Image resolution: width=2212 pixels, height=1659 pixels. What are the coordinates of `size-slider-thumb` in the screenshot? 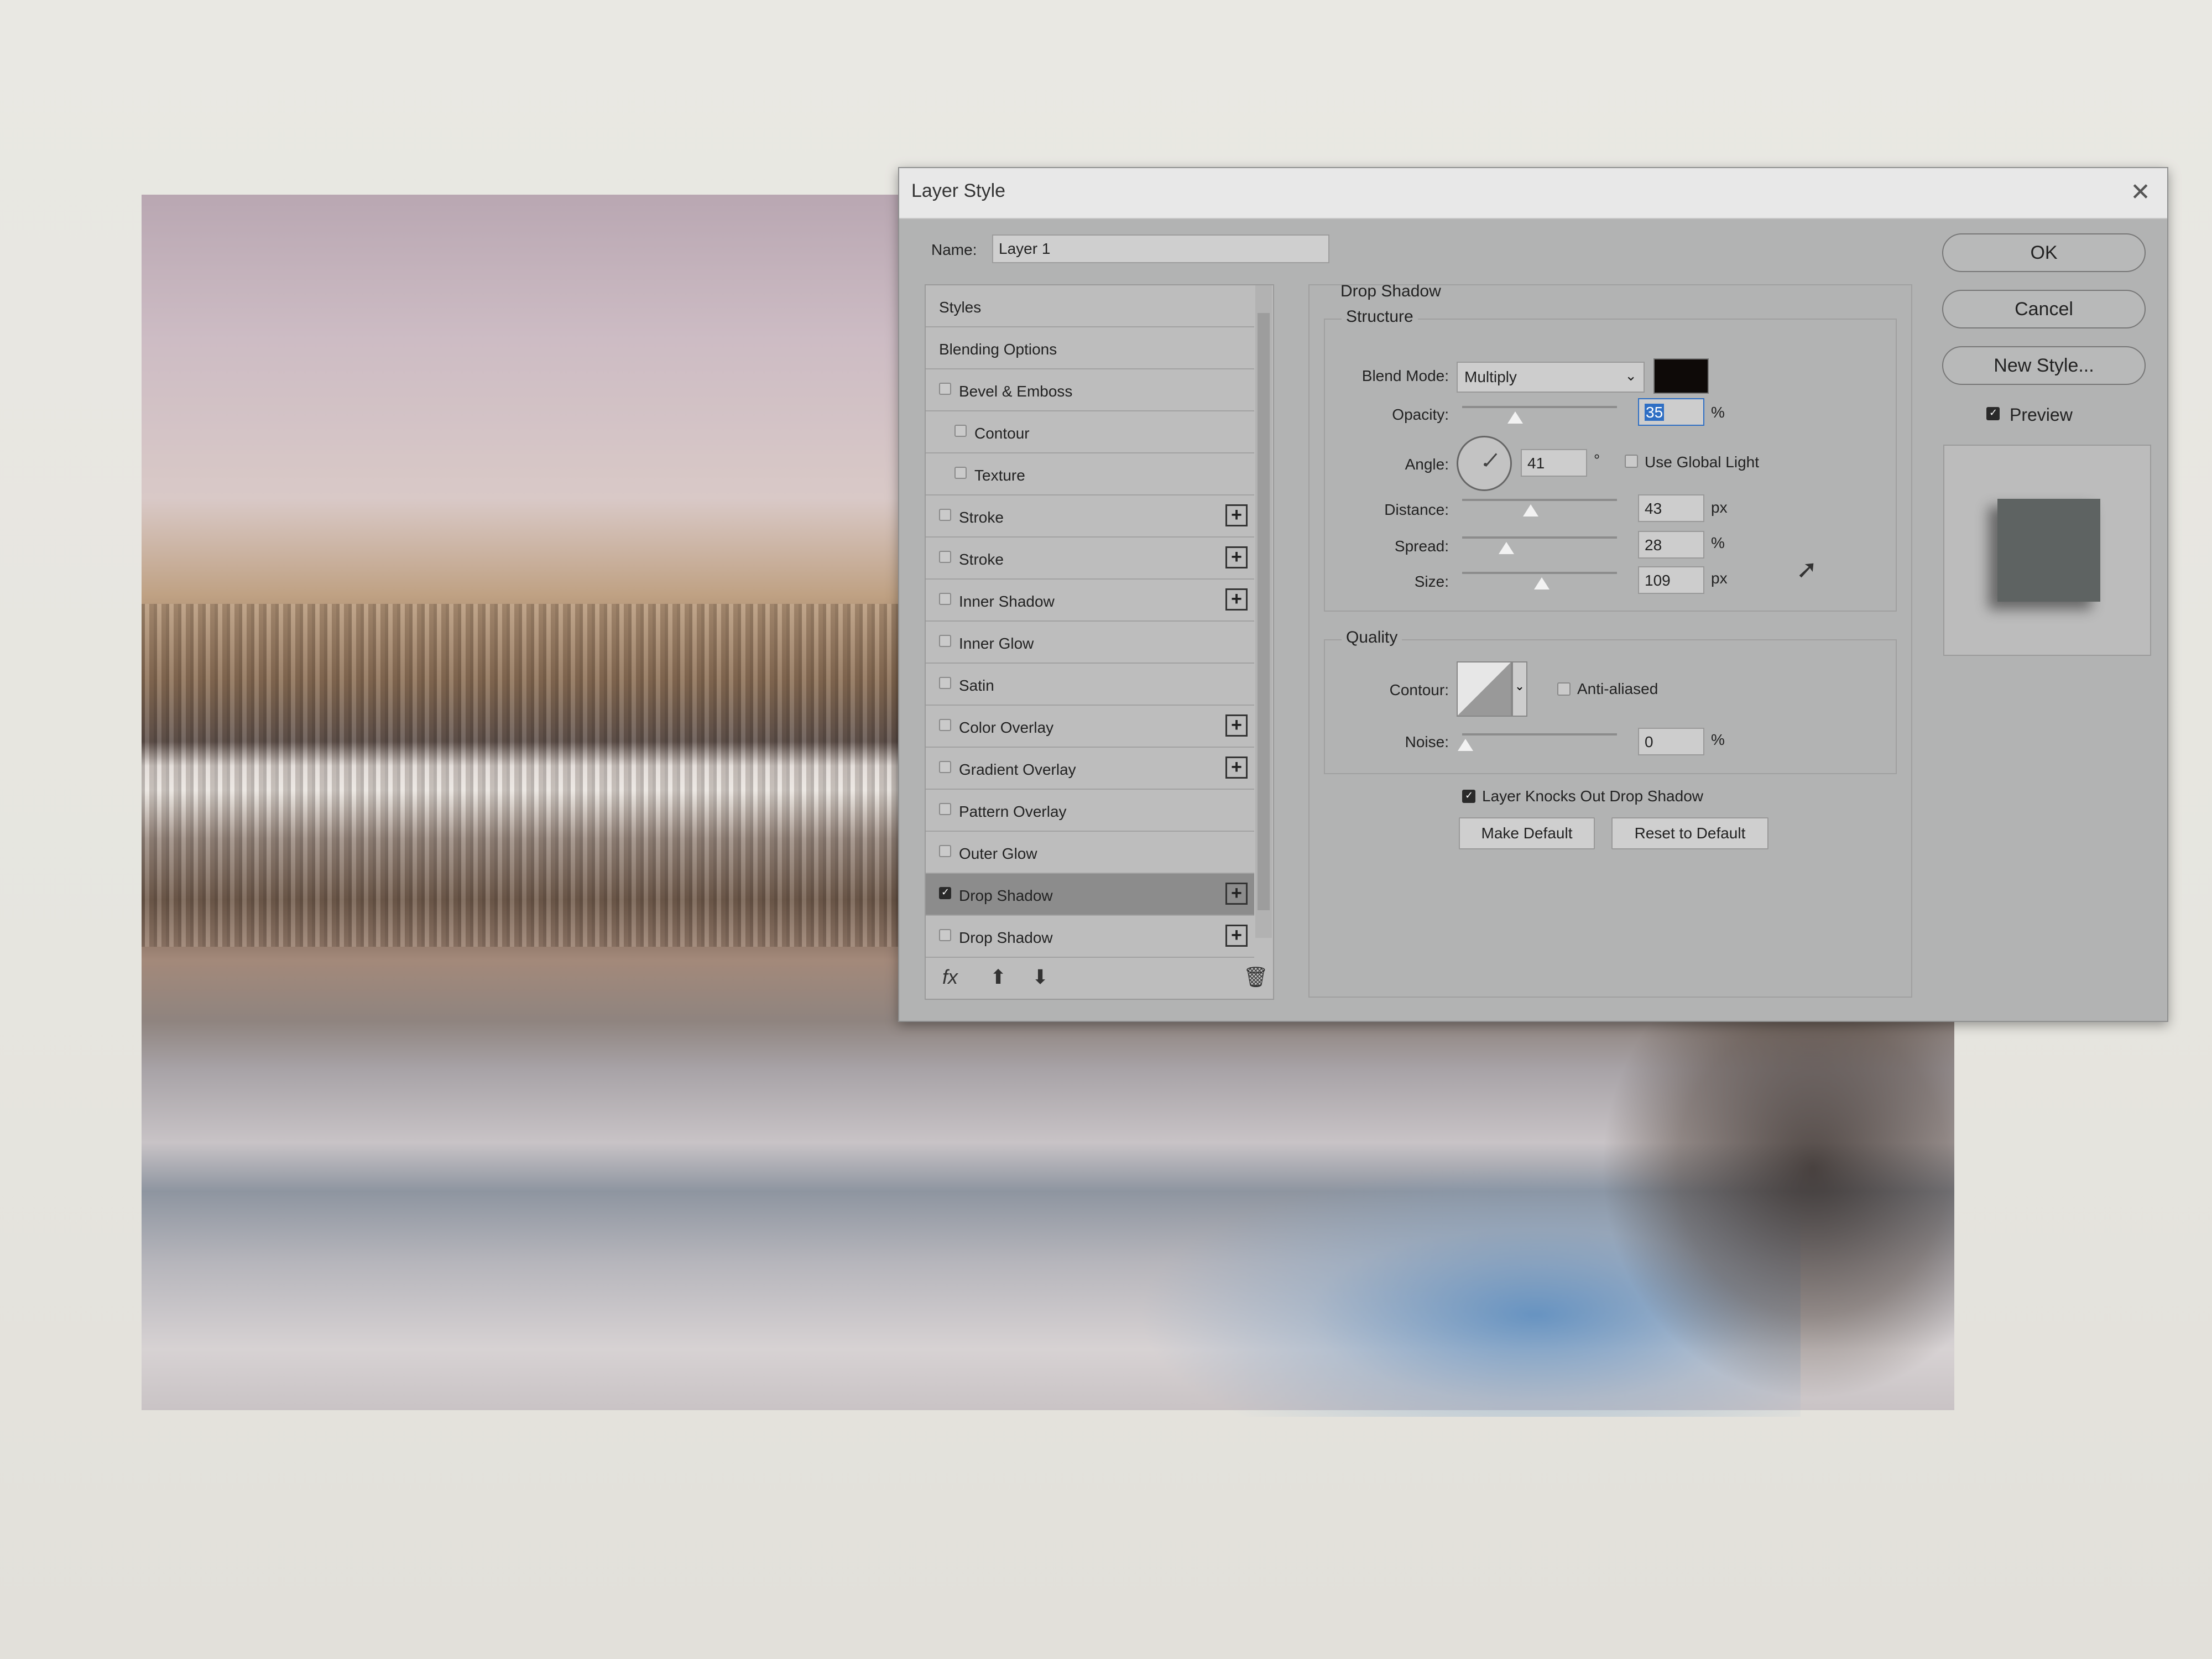 It's located at (1542, 583).